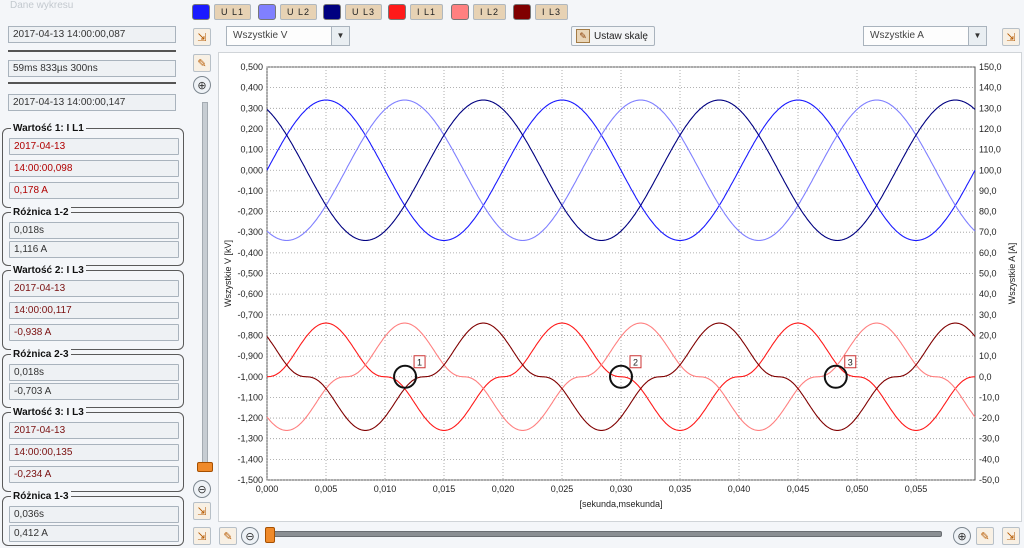  I want to click on legend-item-ul3: U L3, so click(353, 12).